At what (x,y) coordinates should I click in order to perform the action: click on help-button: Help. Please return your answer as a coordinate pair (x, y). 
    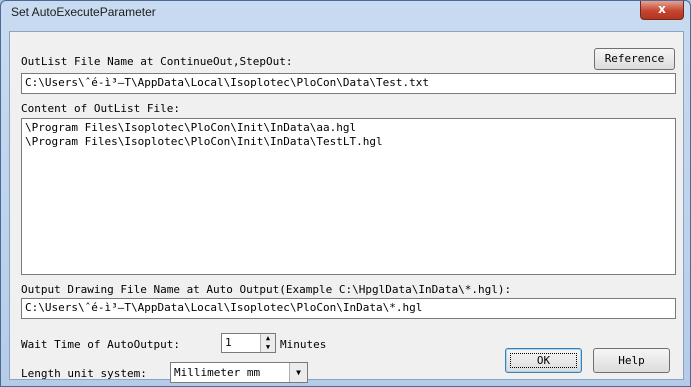
    Looking at the image, I should click on (631, 360).